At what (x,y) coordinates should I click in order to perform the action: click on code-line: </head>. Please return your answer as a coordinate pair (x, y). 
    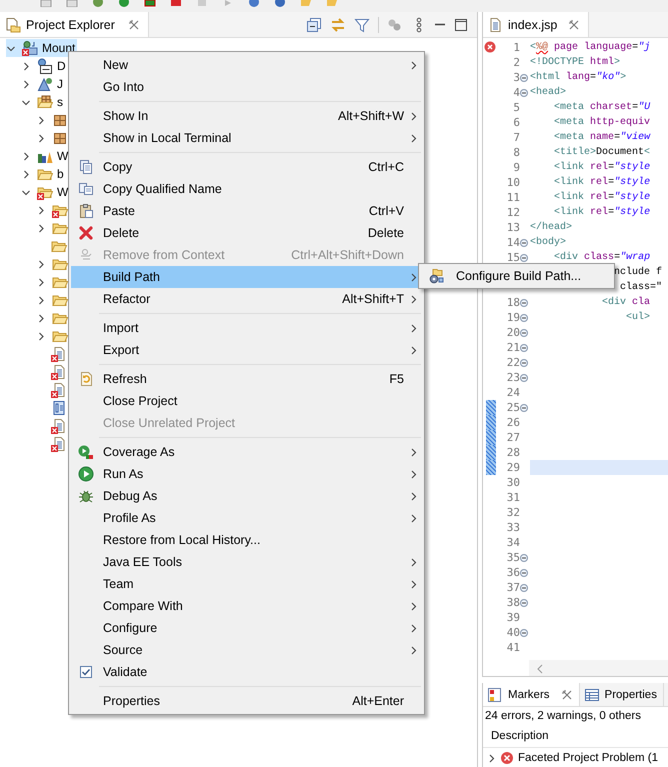
    Looking at the image, I should click on (551, 227).